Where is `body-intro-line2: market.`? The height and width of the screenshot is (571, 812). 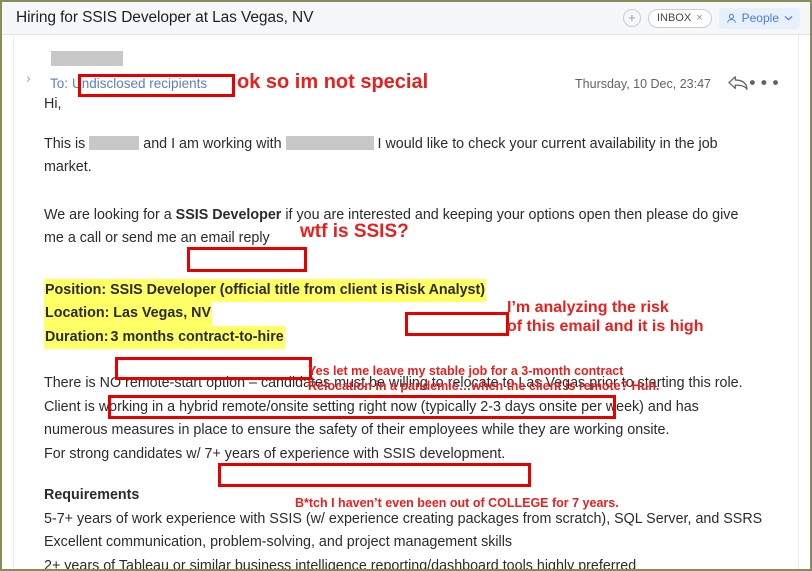 body-intro-line2: market. is located at coordinates (68, 167).